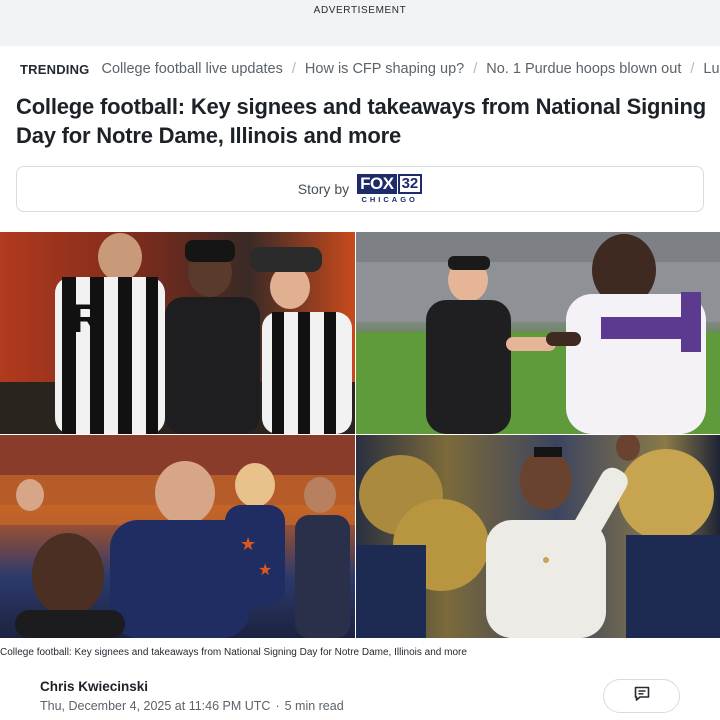 This screenshot has width=720, height=720. What do you see at coordinates (55, 69) in the screenshot?
I see `trending-title: TRENDING` at bounding box center [55, 69].